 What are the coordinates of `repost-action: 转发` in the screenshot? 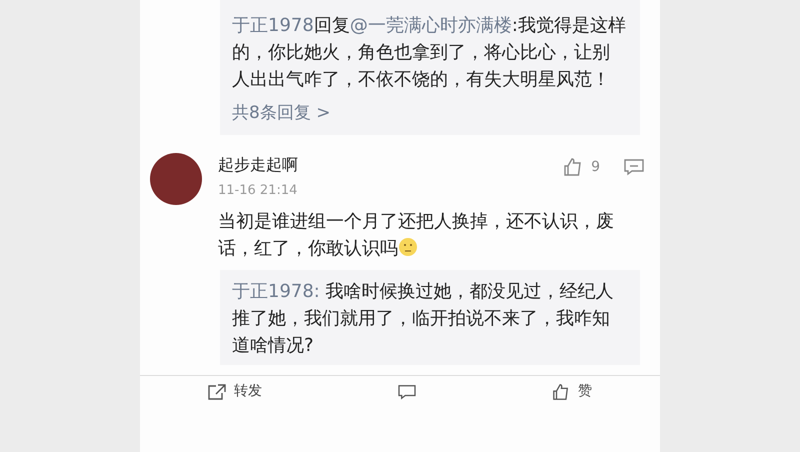 It's located at (235, 391).